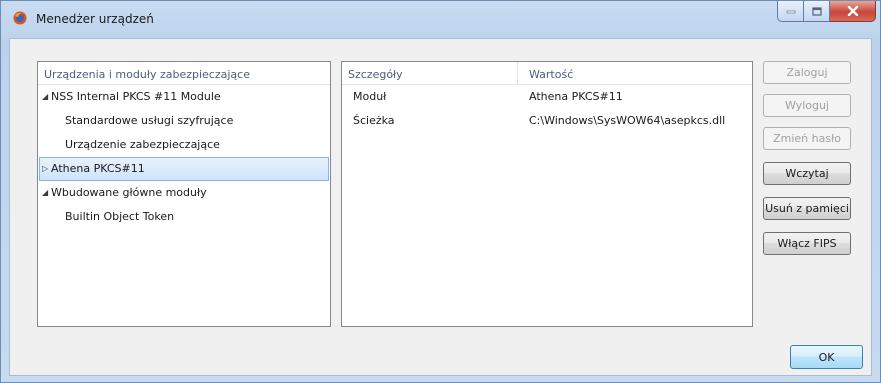 The width and height of the screenshot is (881, 383). Describe the element at coordinates (807, 173) in the screenshot. I see `load-button: Wczytaj` at that location.